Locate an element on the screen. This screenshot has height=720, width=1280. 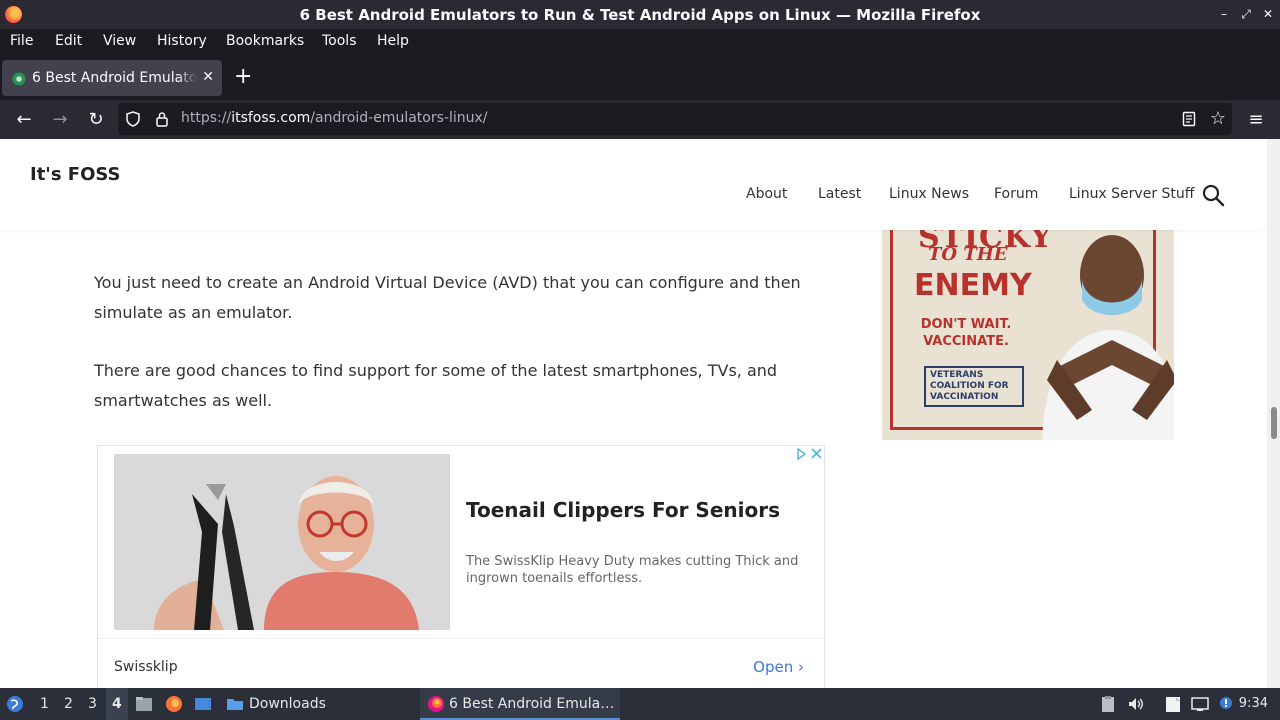
file-manager-icon is located at coordinates (144, 704).